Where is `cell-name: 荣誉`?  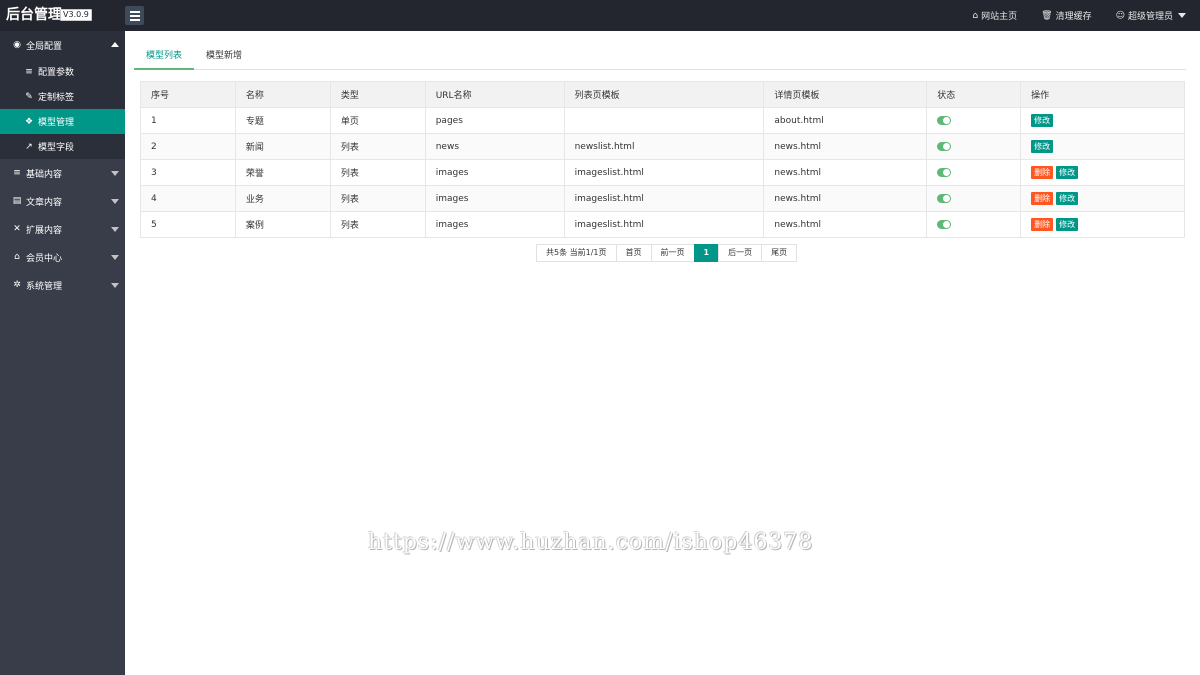 cell-name: 荣誉 is located at coordinates (282, 172).